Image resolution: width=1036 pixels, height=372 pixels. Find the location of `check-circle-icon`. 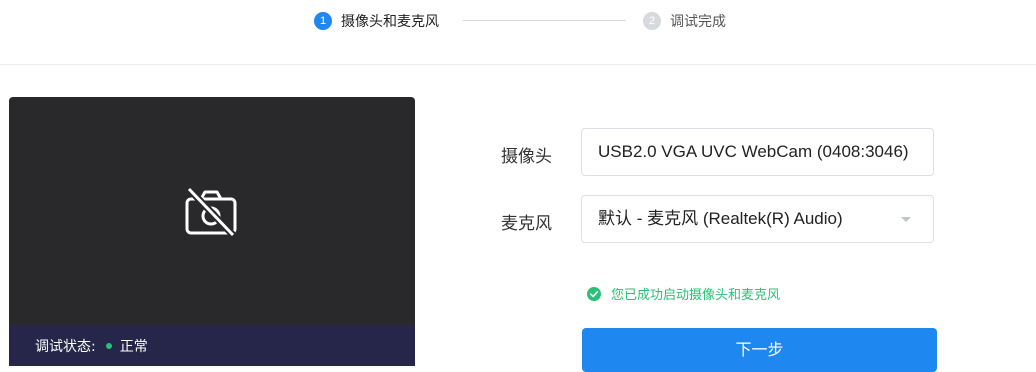

check-circle-icon is located at coordinates (594, 293).